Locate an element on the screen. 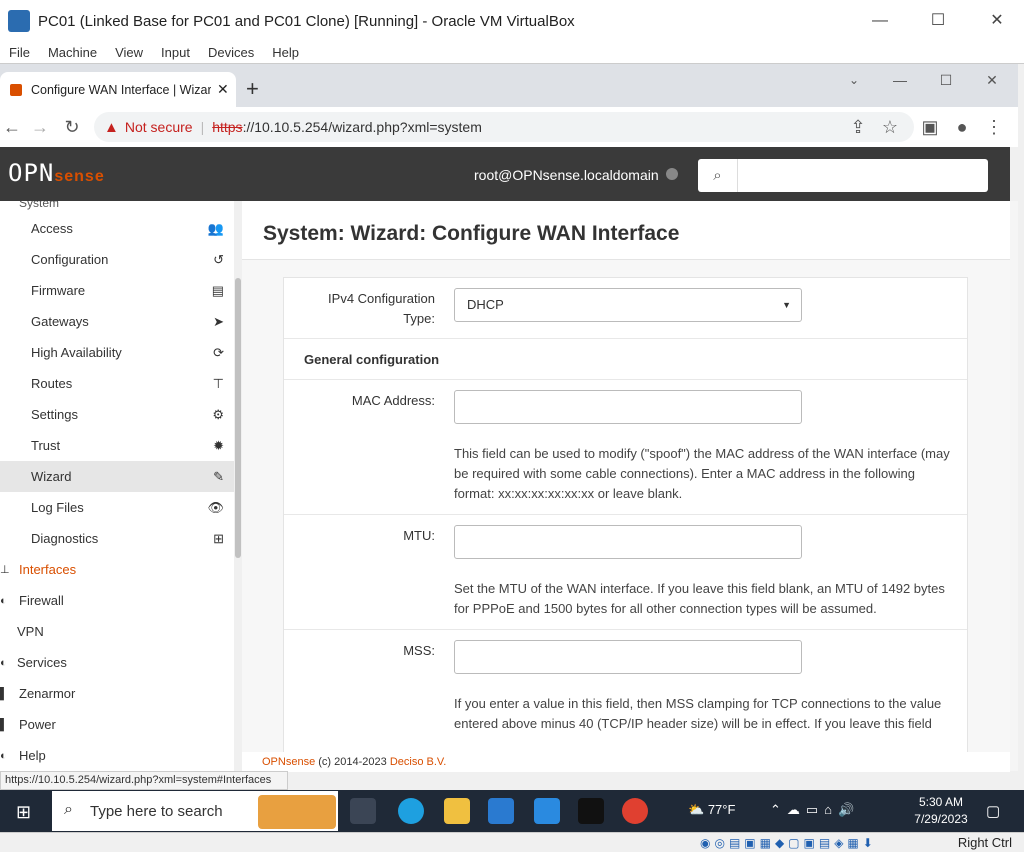 This screenshot has width=1024, height=852. sidebar-item-services: ◐ Services is located at coordinates (117, 662).